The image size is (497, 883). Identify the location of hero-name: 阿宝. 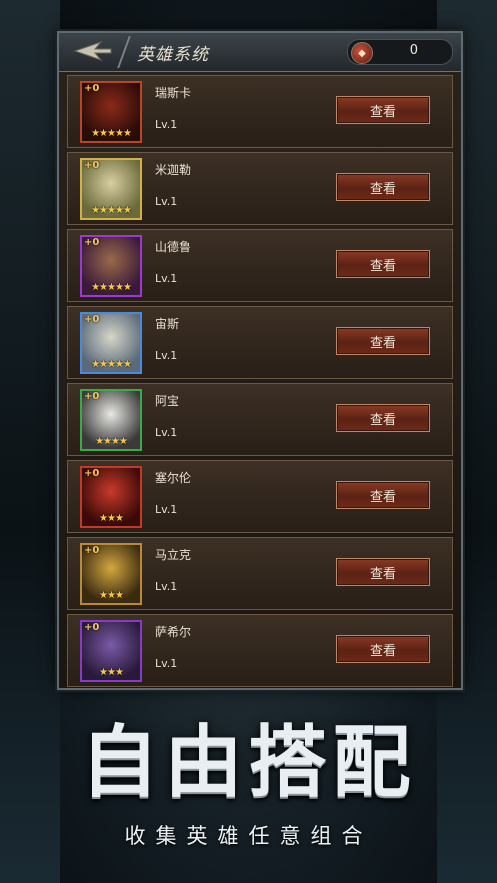
(167, 401).